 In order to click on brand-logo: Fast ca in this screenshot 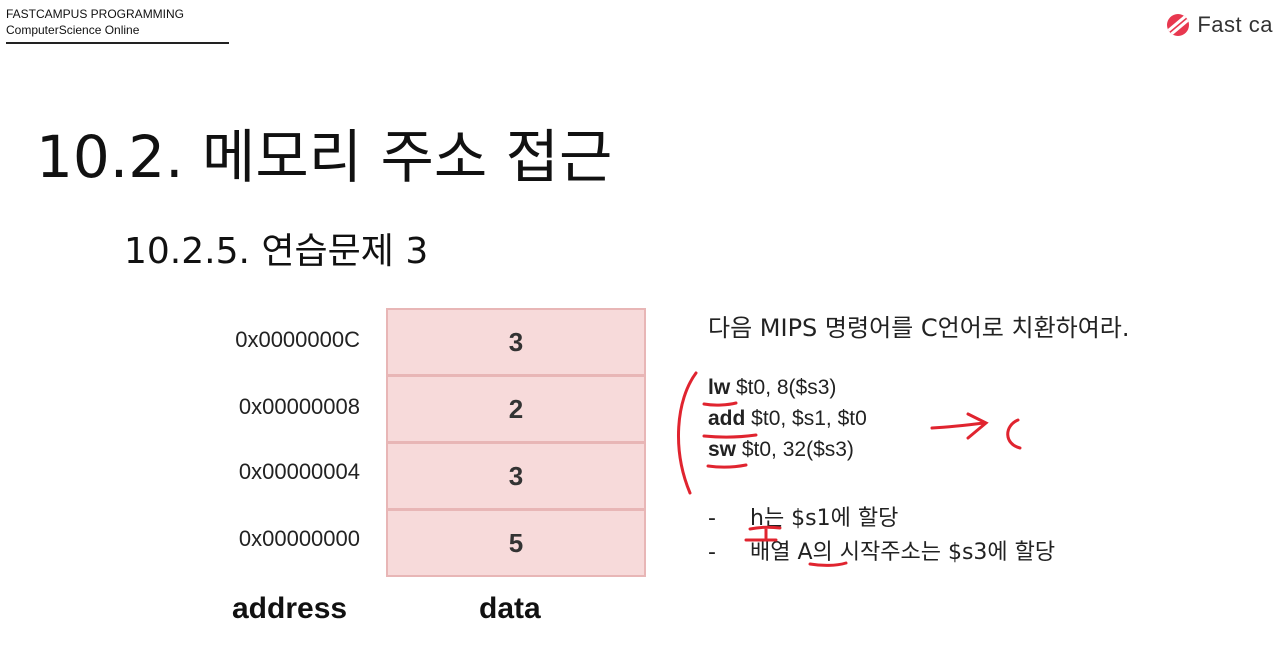, I will do `click(1220, 25)`.